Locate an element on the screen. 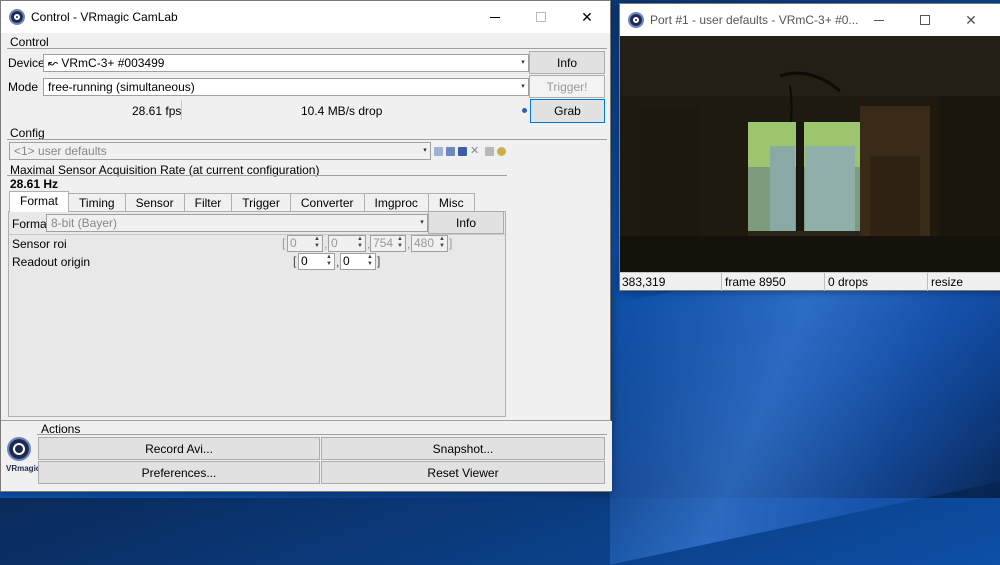  roi-y-value: 0 is located at coordinates (334, 243).